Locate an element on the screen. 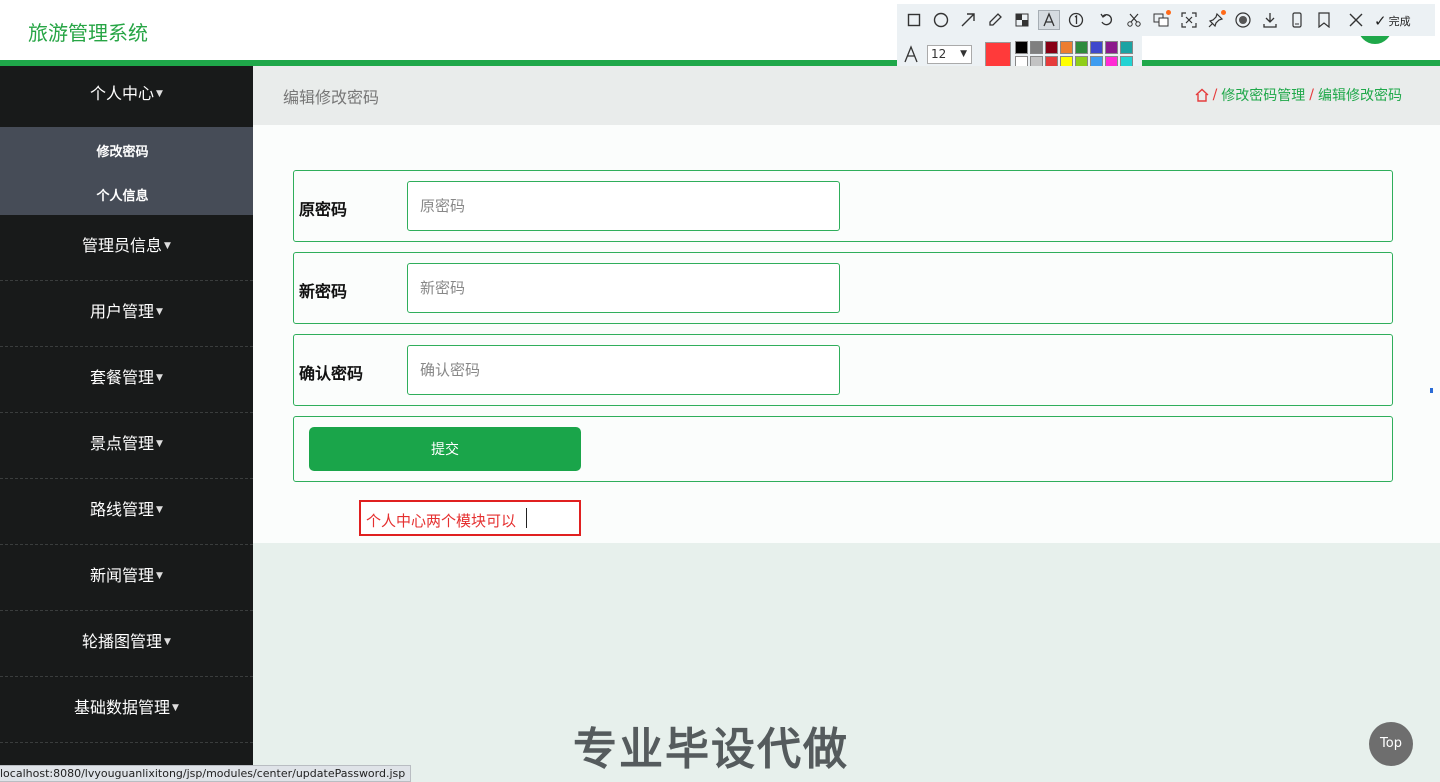 The width and height of the screenshot is (1440, 782). font-size-select: 12 ▼ is located at coordinates (949, 54).